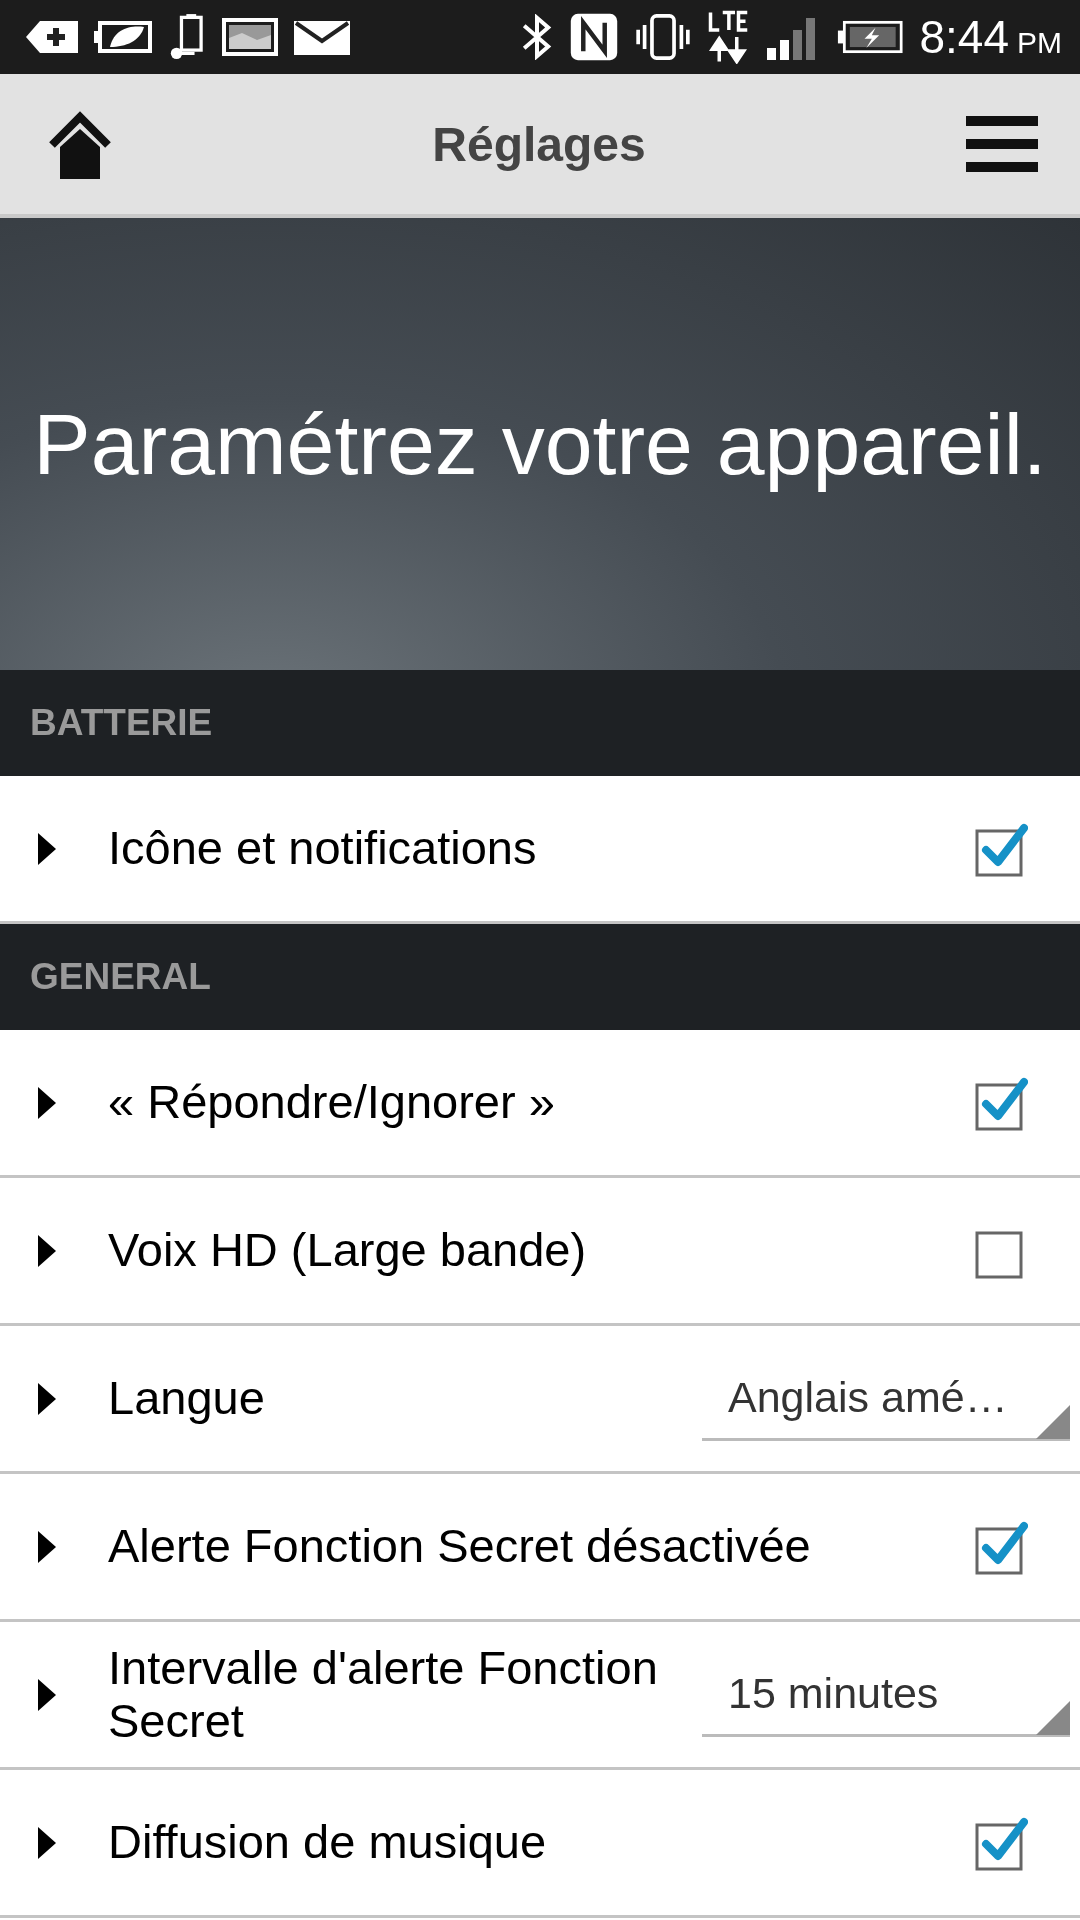 The image size is (1080, 1920). Describe the element at coordinates (124, 37) in the screenshot. I see `battery-leaf-icon` at that location.